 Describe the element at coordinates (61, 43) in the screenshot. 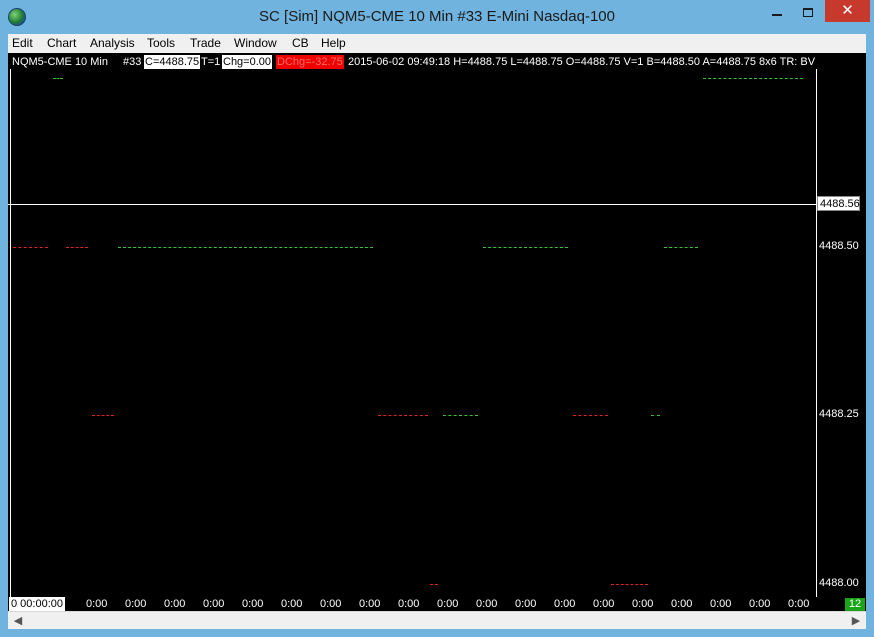

I see `menu-chart: Chart` at that location.